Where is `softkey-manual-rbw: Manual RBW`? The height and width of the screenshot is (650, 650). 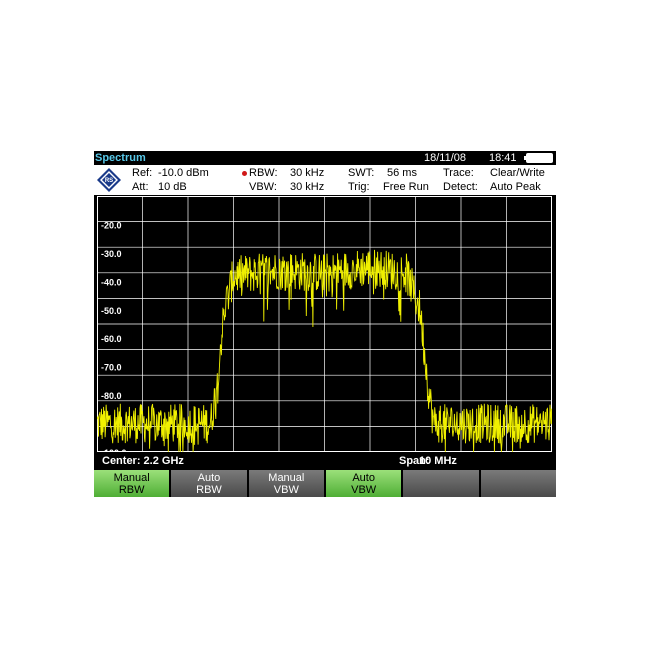
softkey-manual-rbw: Manual RBW is located at coordinates (132, 483).